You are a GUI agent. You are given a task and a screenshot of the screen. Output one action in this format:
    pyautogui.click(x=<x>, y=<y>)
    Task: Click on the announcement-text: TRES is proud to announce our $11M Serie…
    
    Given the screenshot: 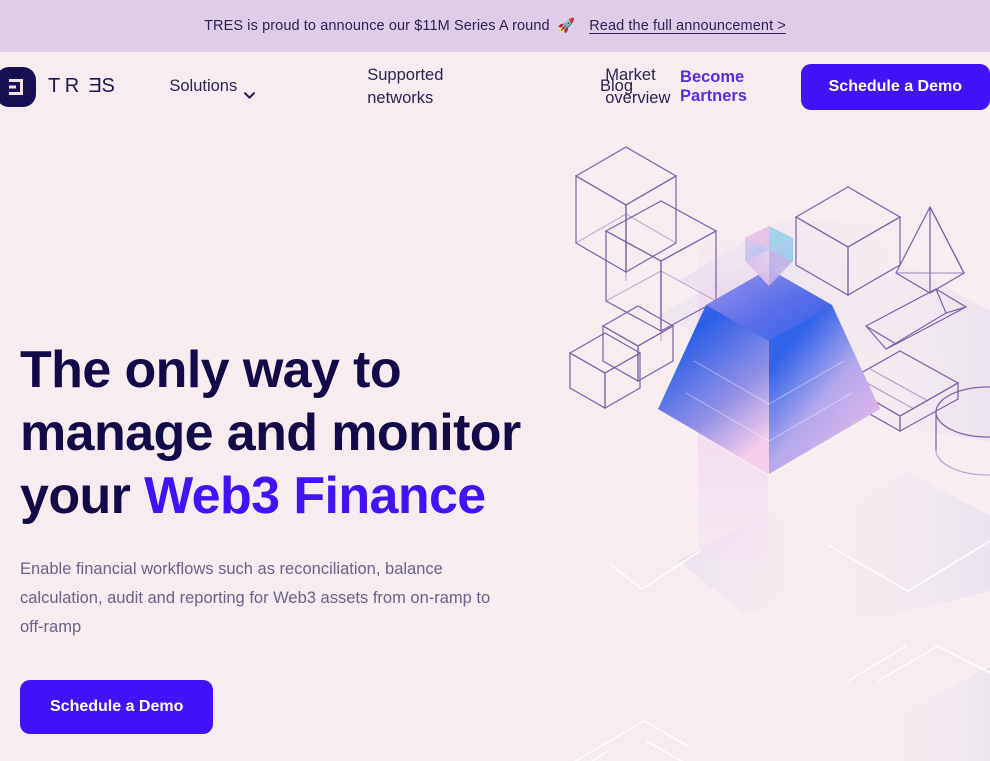 What is the action you would take?
    pyautogui.click(x=377, y=26)
    